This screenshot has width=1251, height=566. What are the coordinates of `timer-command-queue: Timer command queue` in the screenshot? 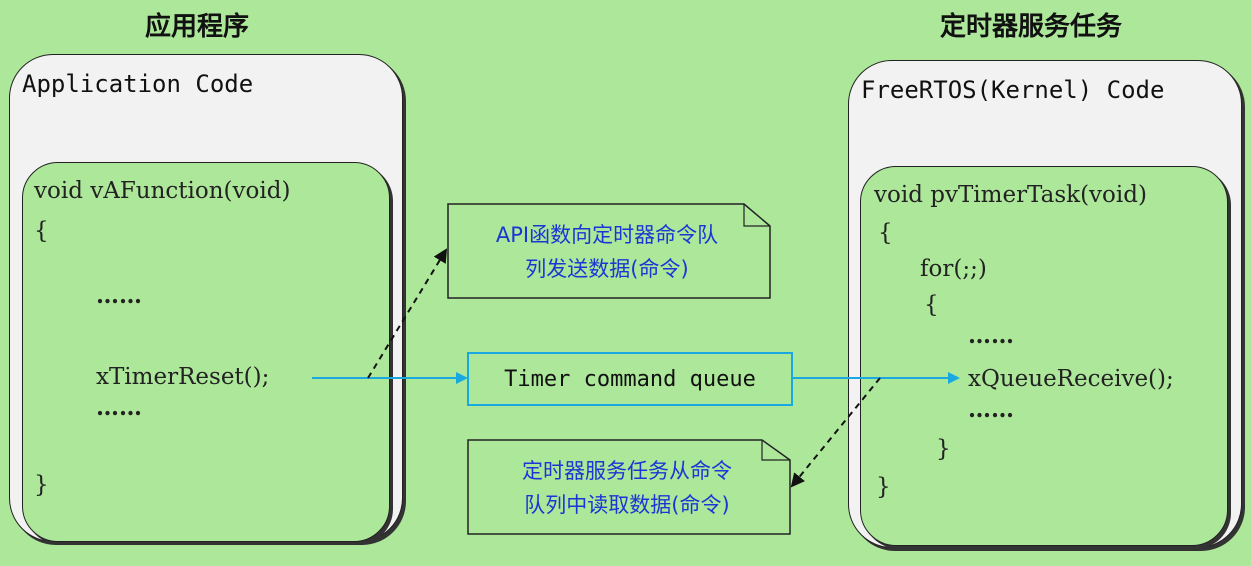 It's located at (630, 379).